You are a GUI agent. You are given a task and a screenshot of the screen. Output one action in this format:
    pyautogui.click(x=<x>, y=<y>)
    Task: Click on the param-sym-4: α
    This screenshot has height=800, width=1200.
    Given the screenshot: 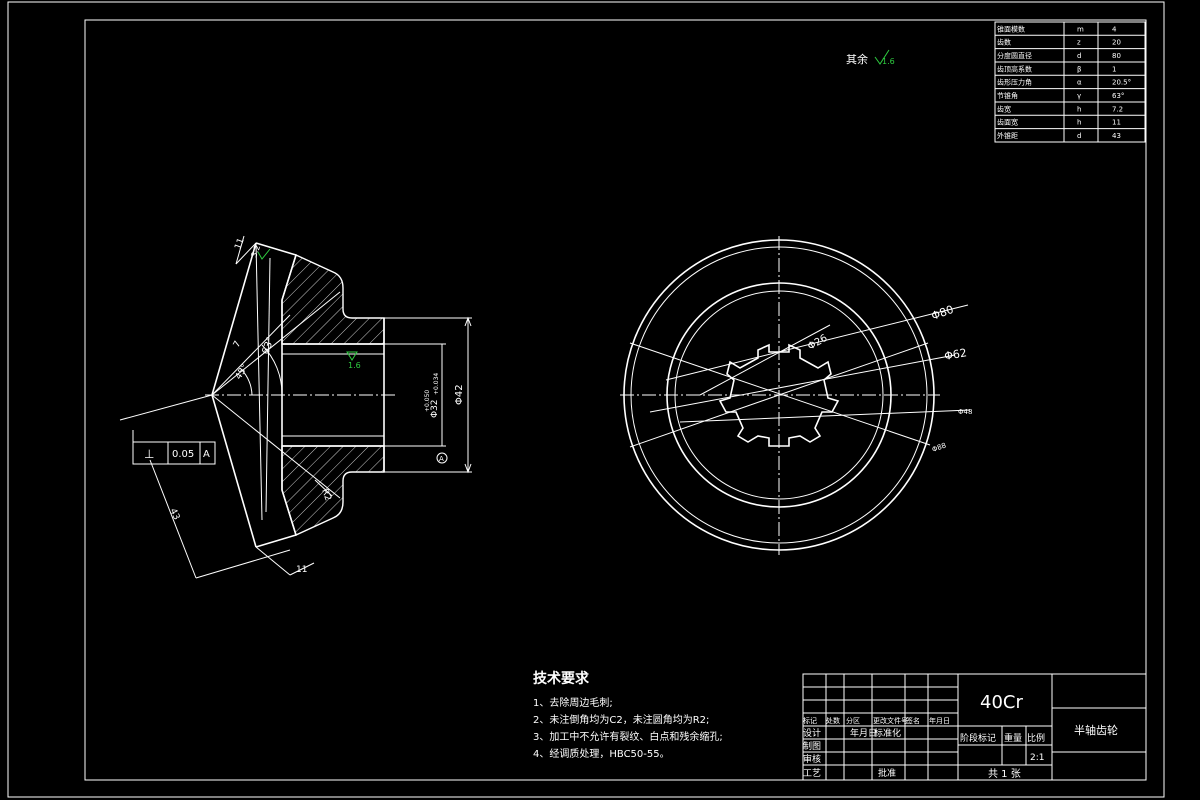 What is the action you would take?
    pyautogui.click(x=1079, y=83)
    